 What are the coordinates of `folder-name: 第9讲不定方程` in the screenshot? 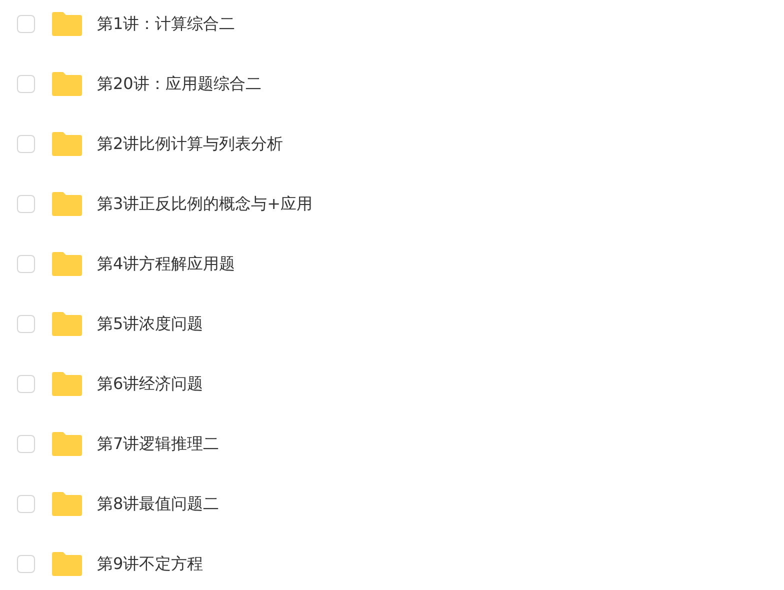 It's located at (150, 564).